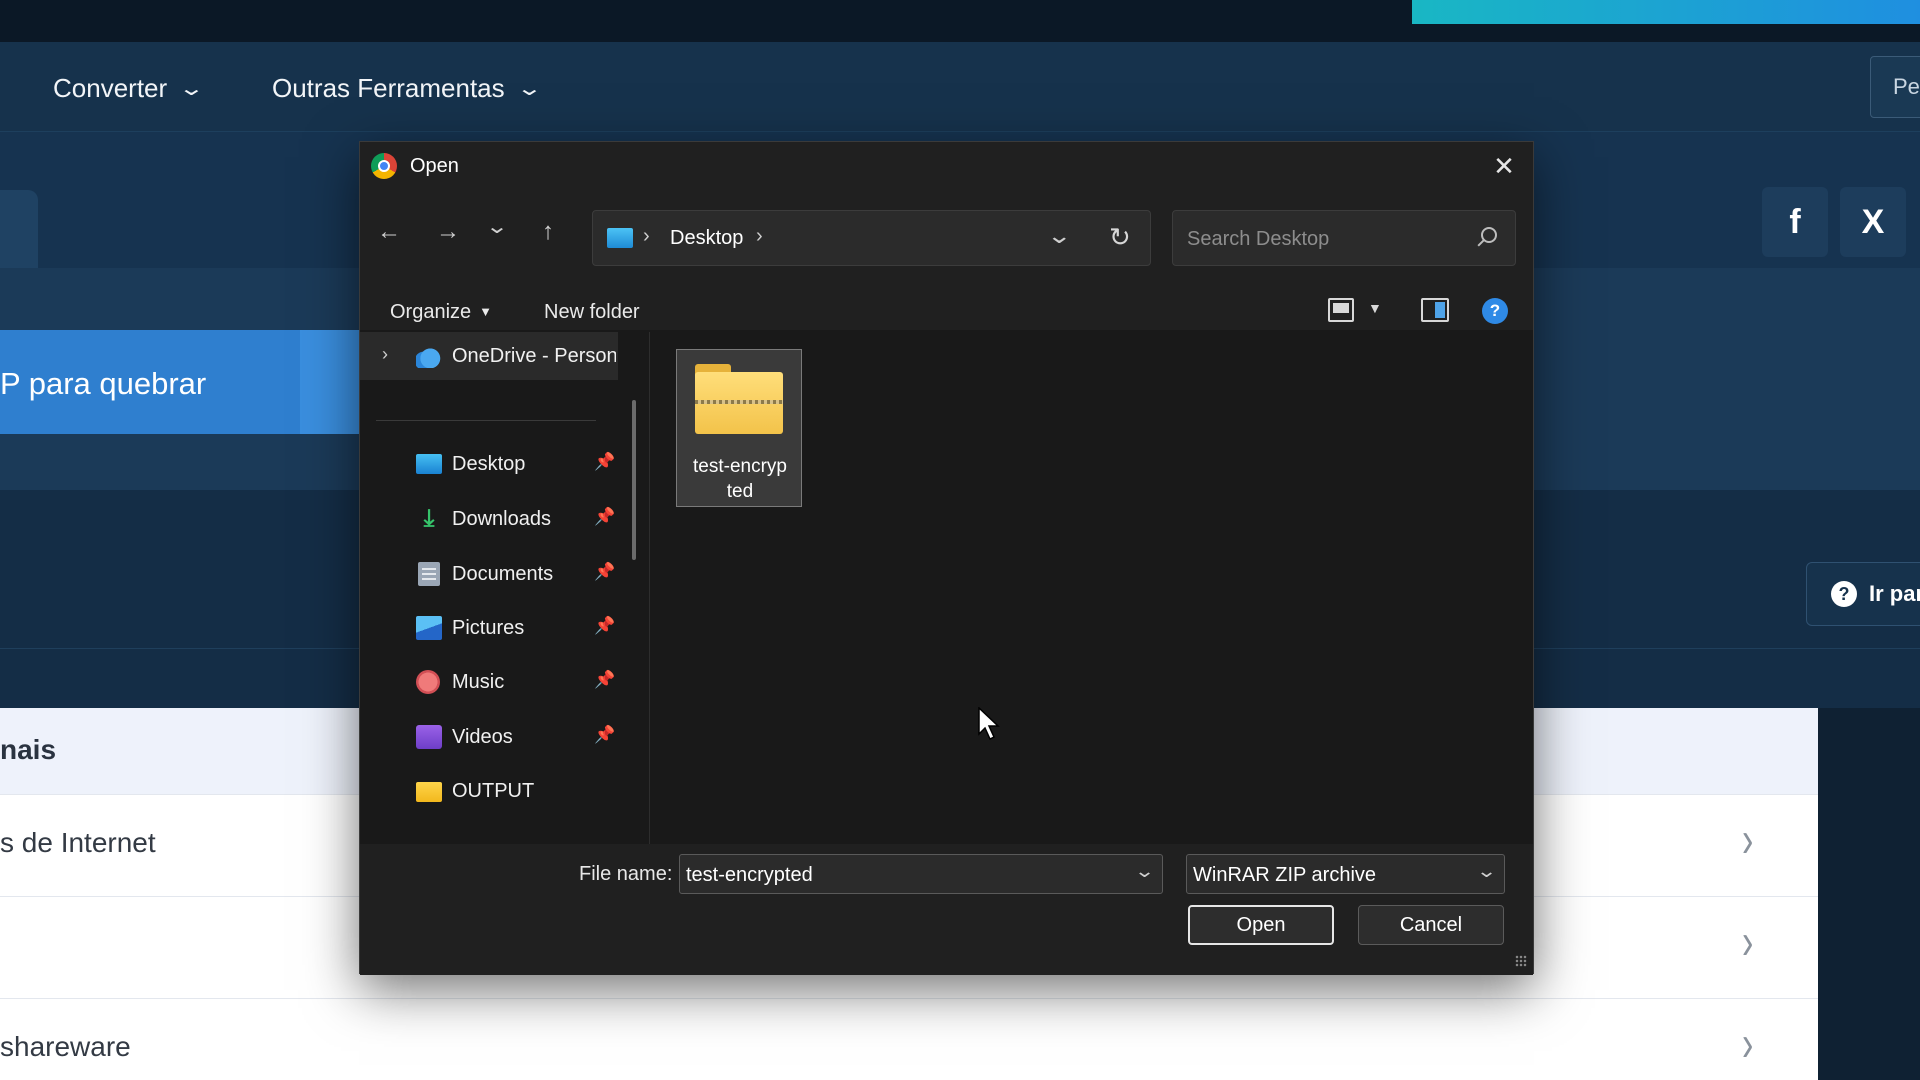 The width and height of the screenshot is (1920, 1080). What do you see at coordinates (1844, 594) in the screenshot?
I see `question-icon: ?` at bounding box center [1844, 594].